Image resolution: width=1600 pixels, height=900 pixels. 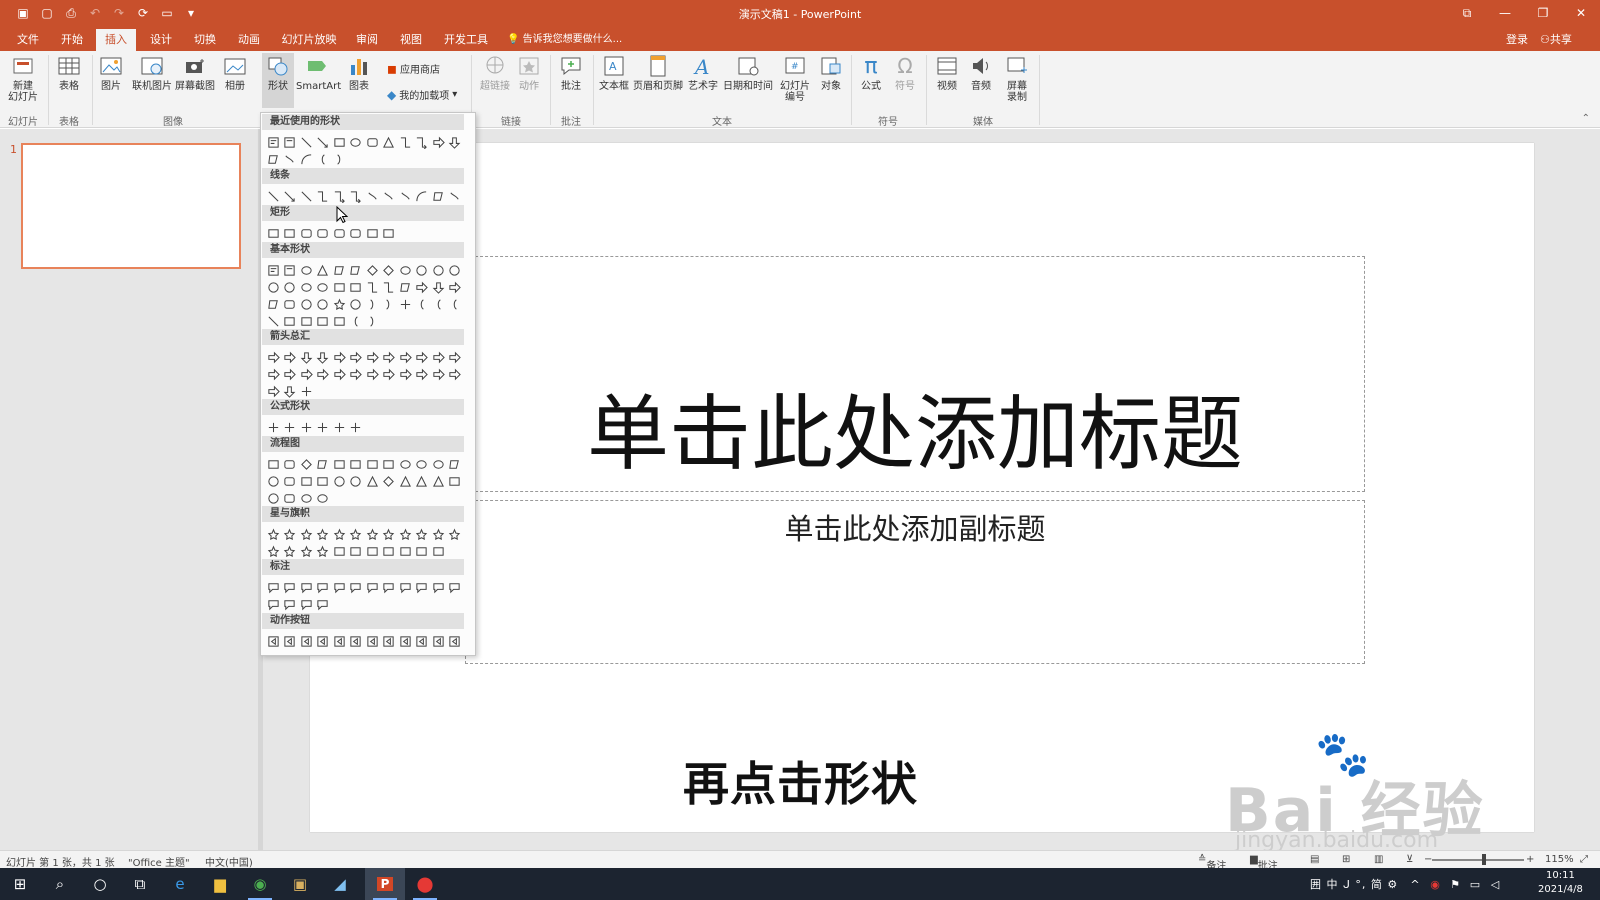 I want to click on app-tray-icon: ⚑, so click(x=1455, y=884).